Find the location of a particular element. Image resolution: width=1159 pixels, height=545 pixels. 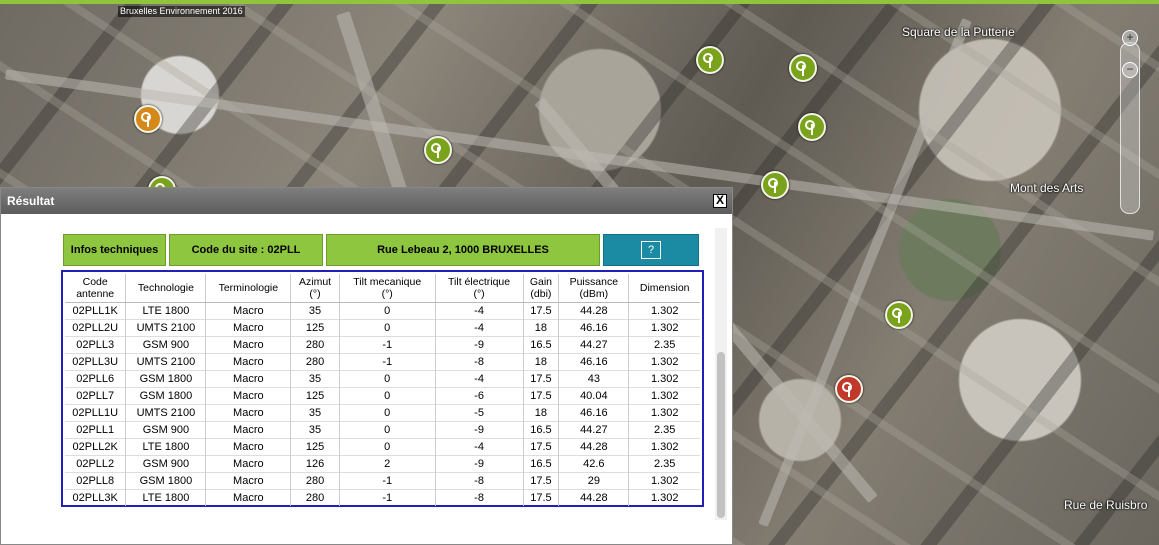

table-cell: 2 is located at coordinates (387, 464).